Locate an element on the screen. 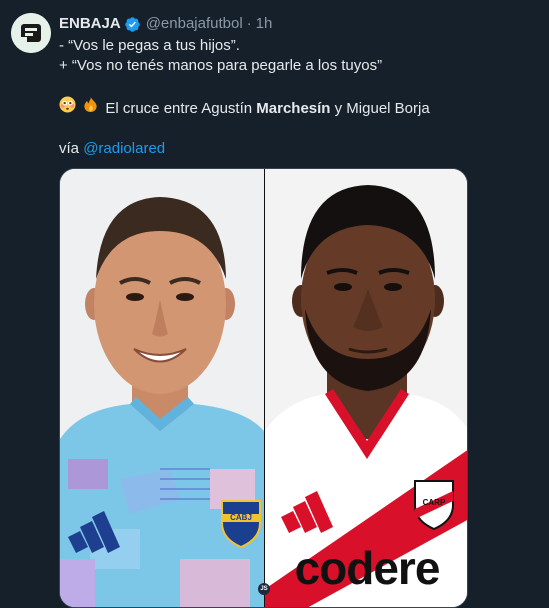 The image size is (549, 608). tweet-line-1: - “Vos le pegas a tus hijos”. is located at coordinates (149, 45).